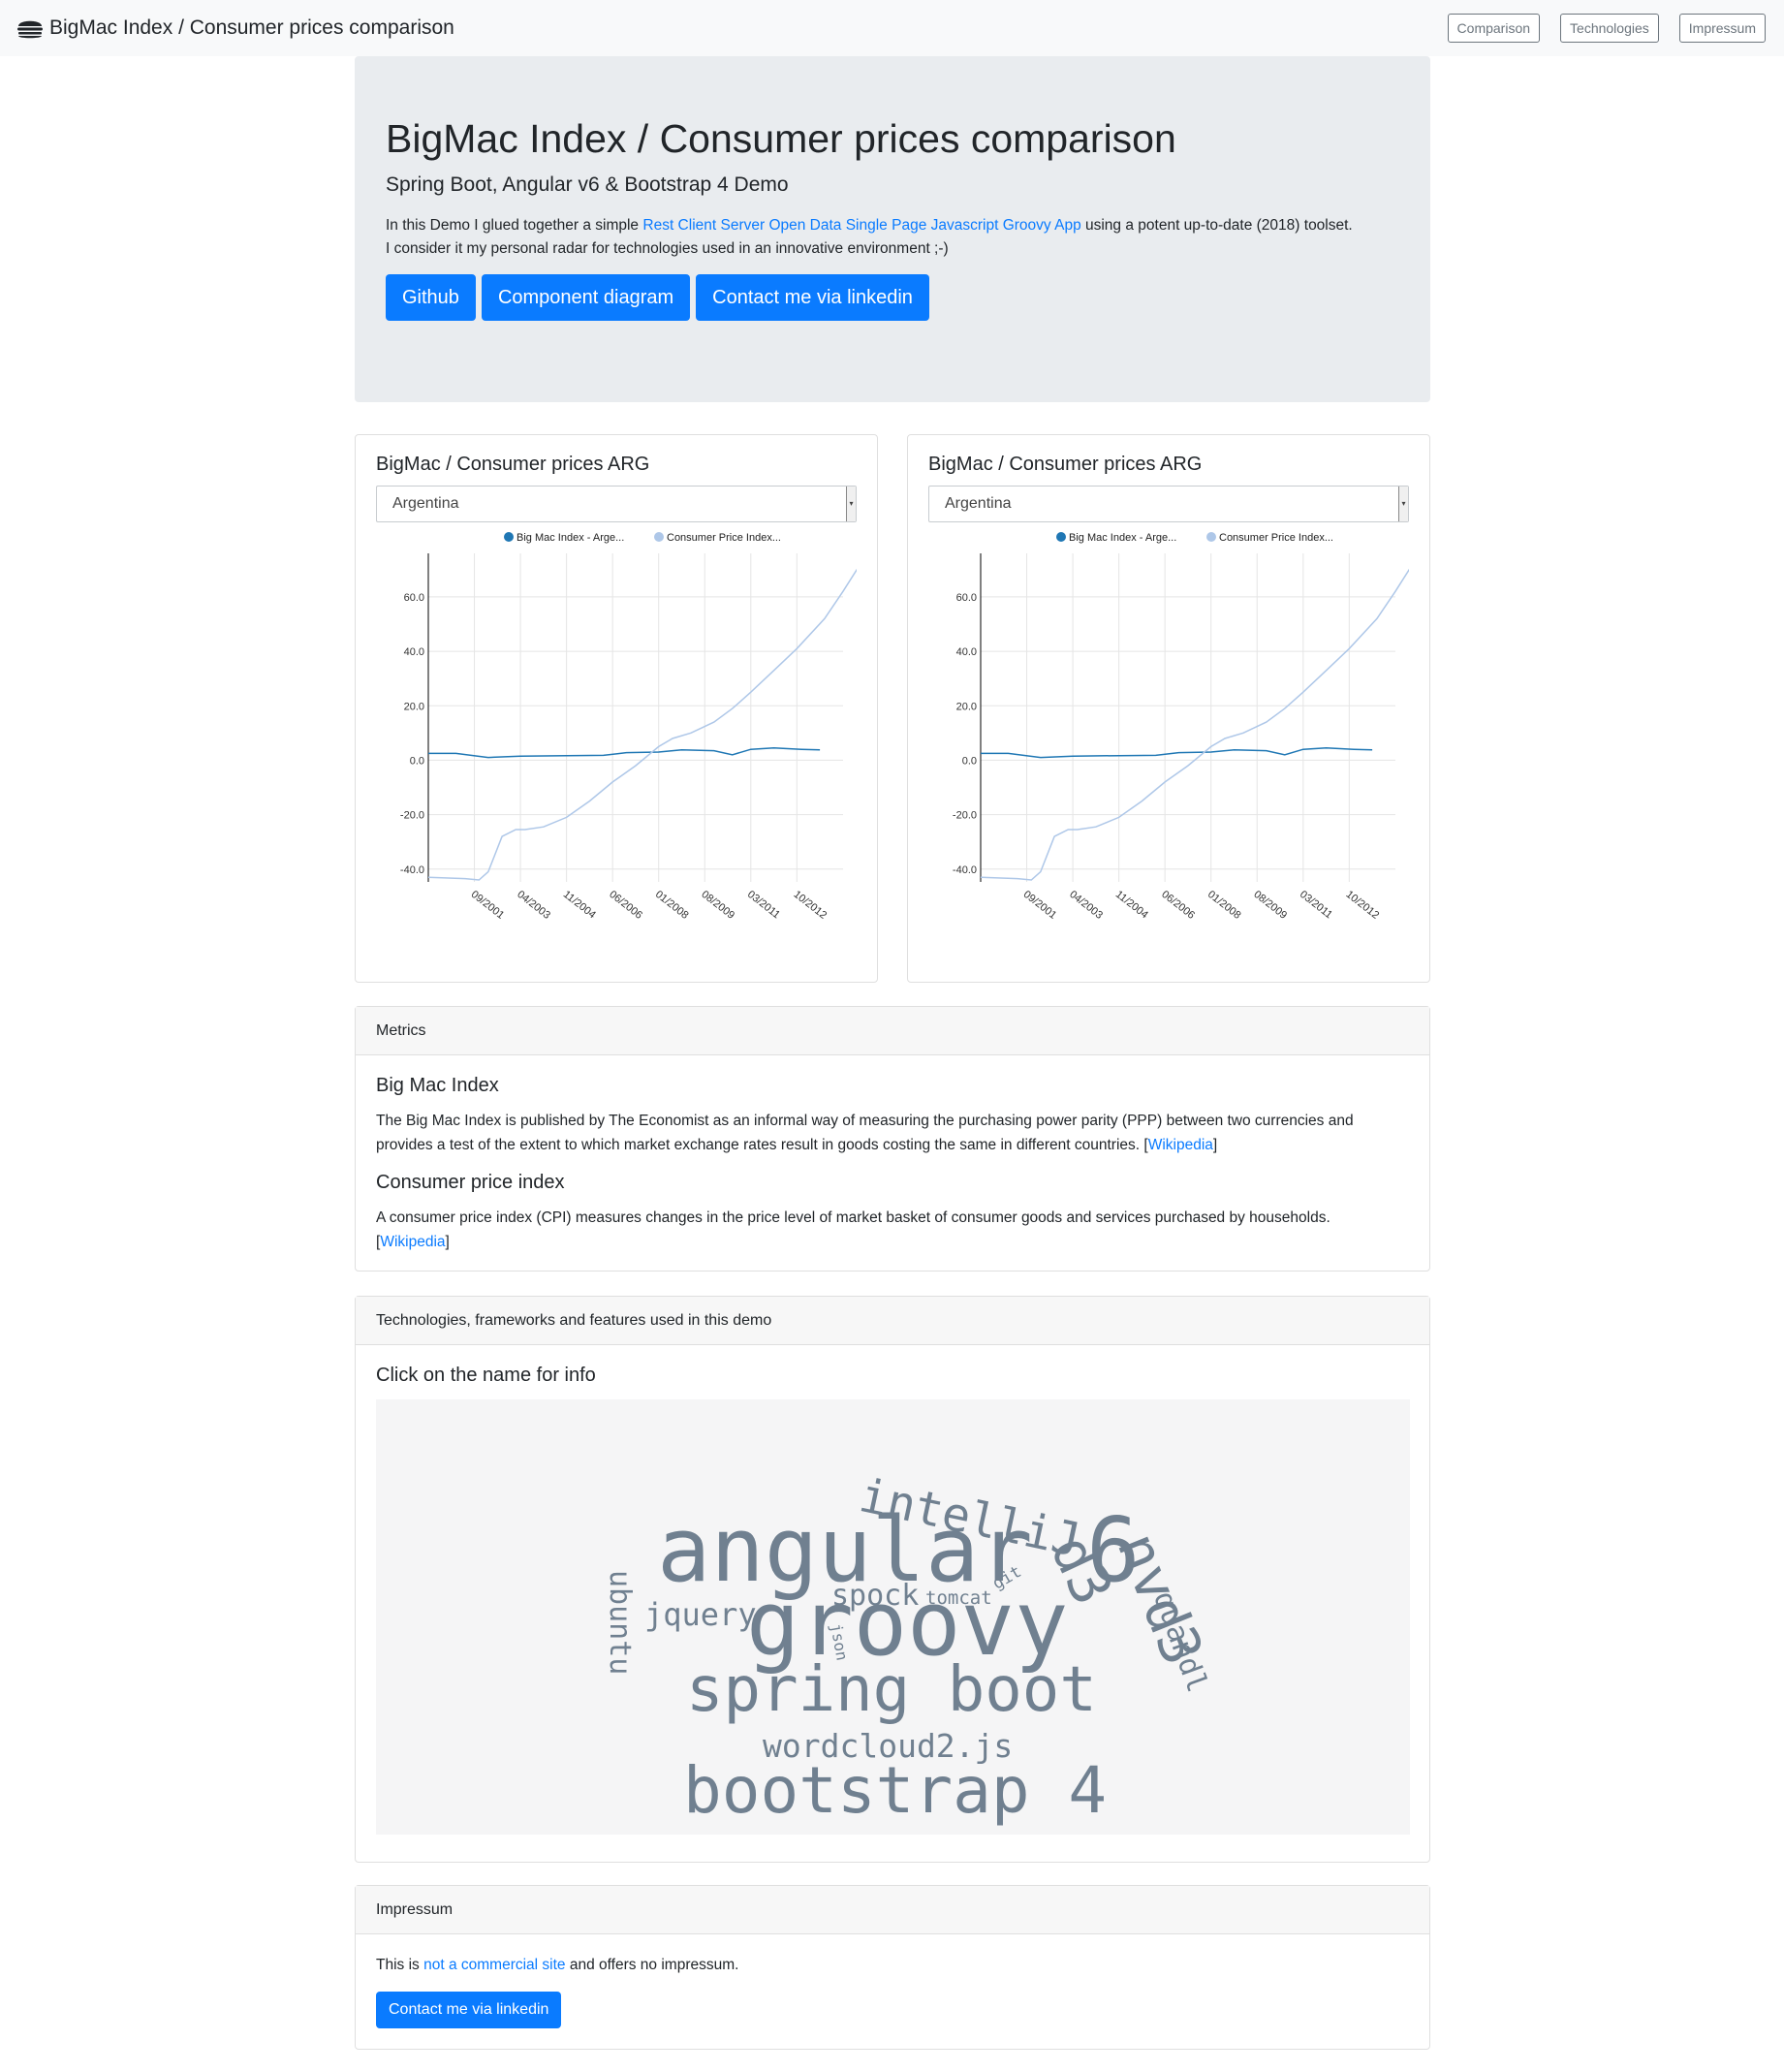 This screenshot has width=1784, height=2072. Describe the element at coordinates (1609, 28) in the screenshot. I see `nav-technologies-button: Technologies` at that location.